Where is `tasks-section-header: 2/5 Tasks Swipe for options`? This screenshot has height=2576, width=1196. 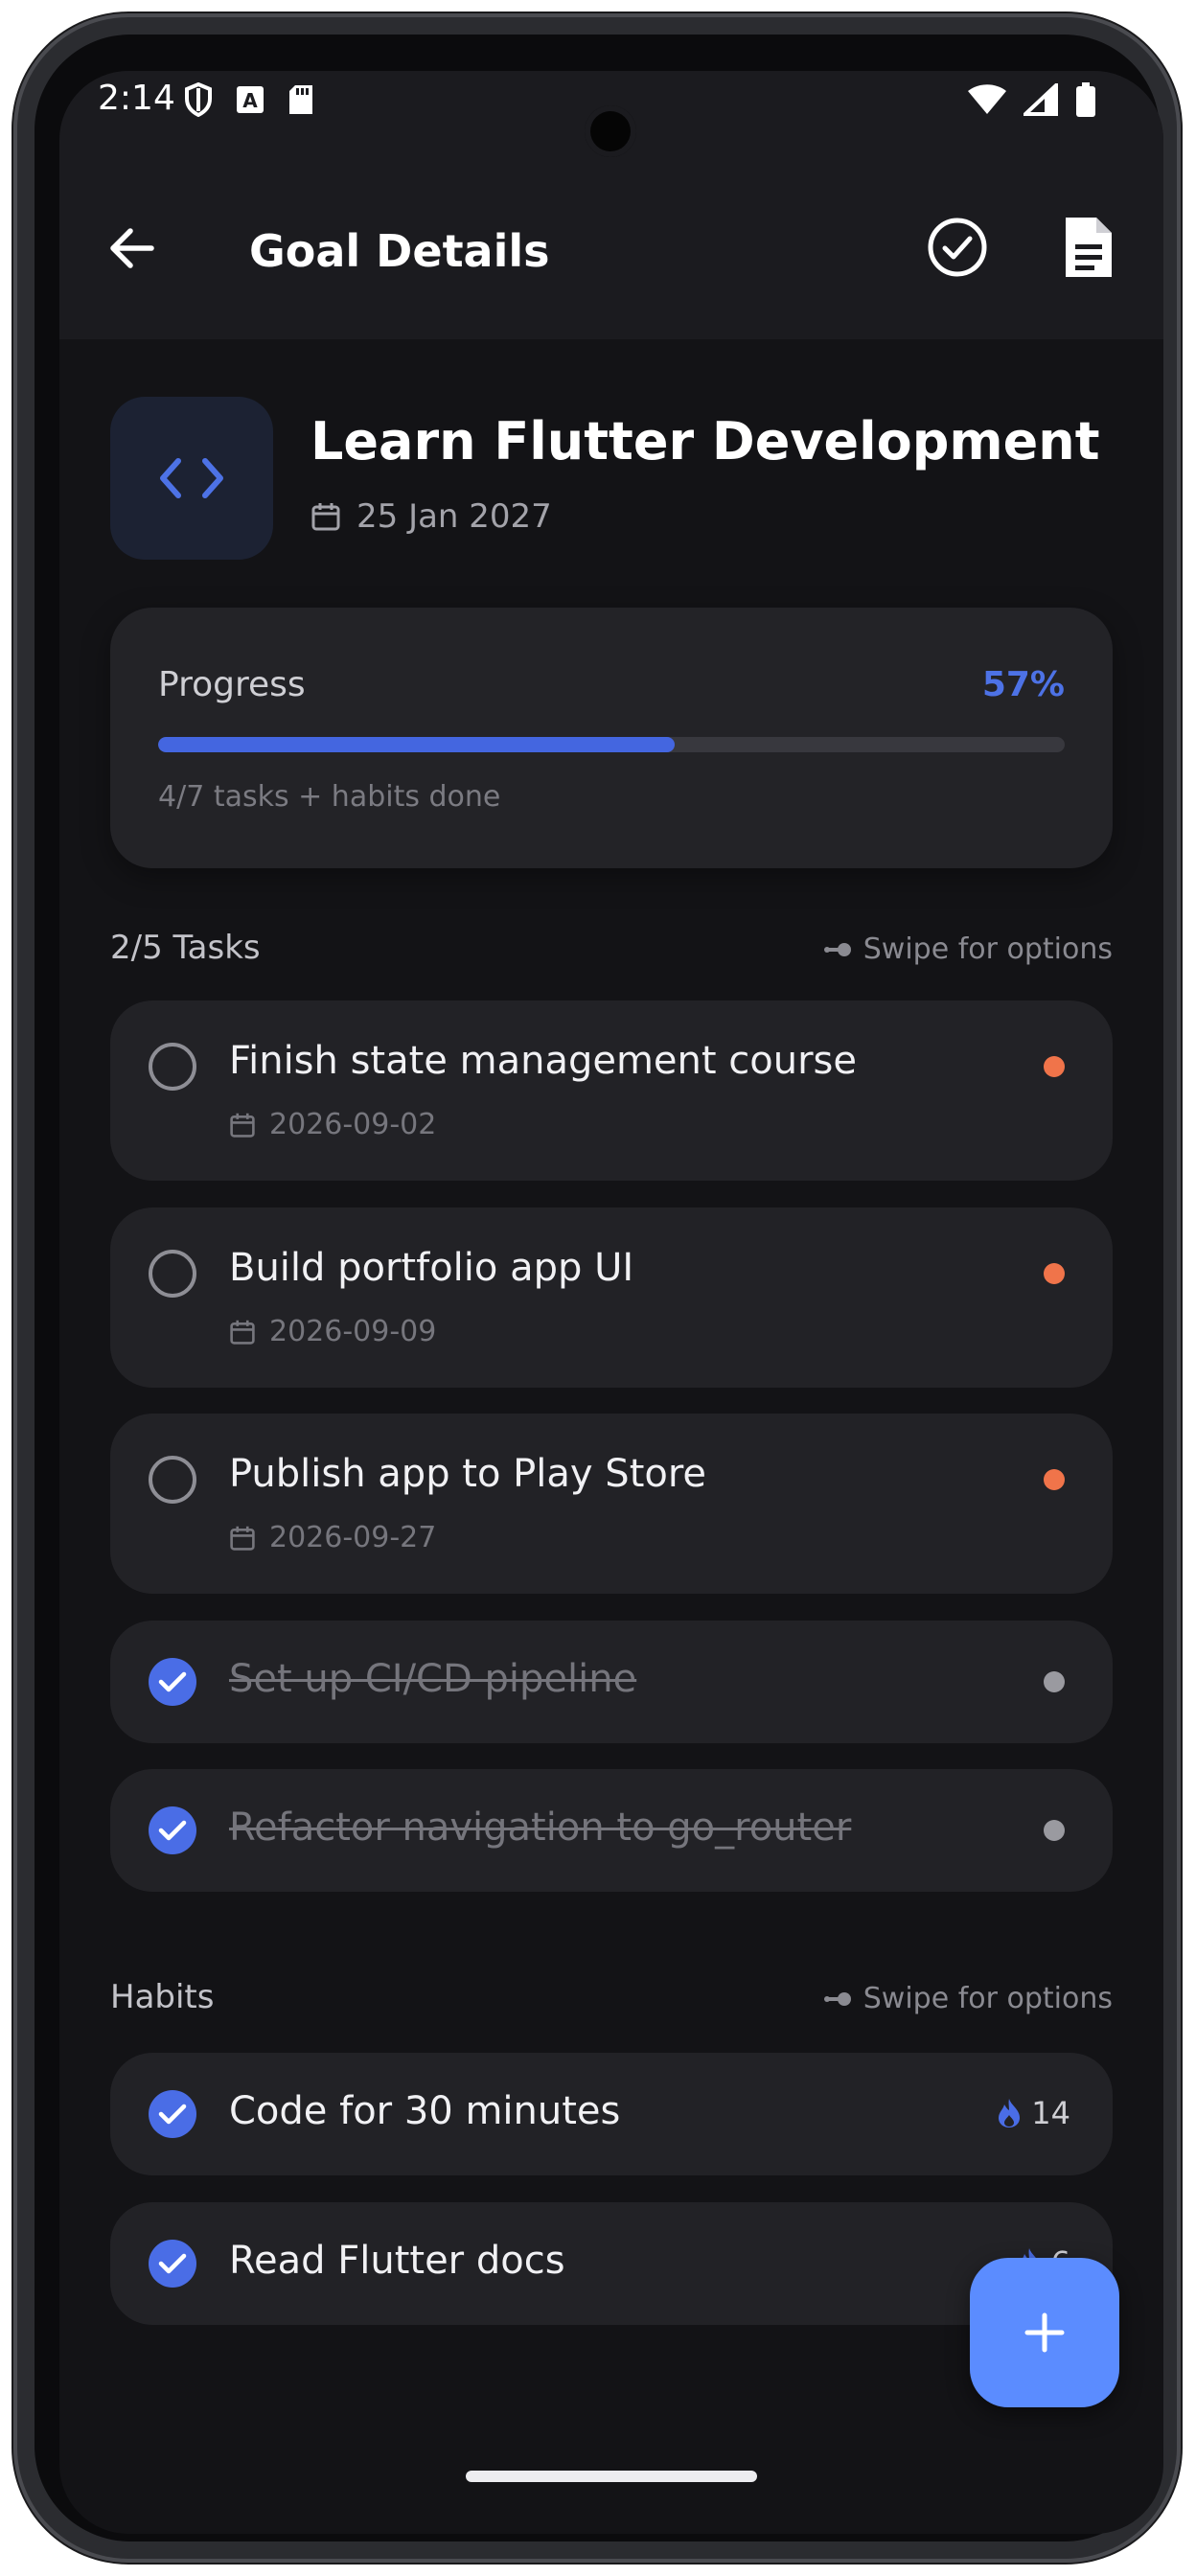 tasks-section-header: 2/5 Tasks Swipe for options is located at coordinates (611, 953).